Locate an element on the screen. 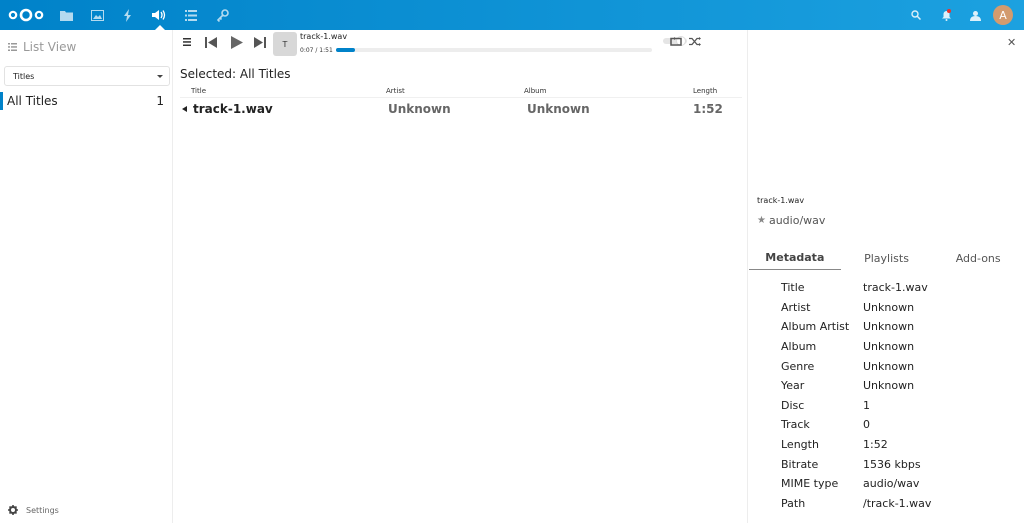 The image size is (1024, 523). metadata-key: Artist is located at coordinates (796, 307).